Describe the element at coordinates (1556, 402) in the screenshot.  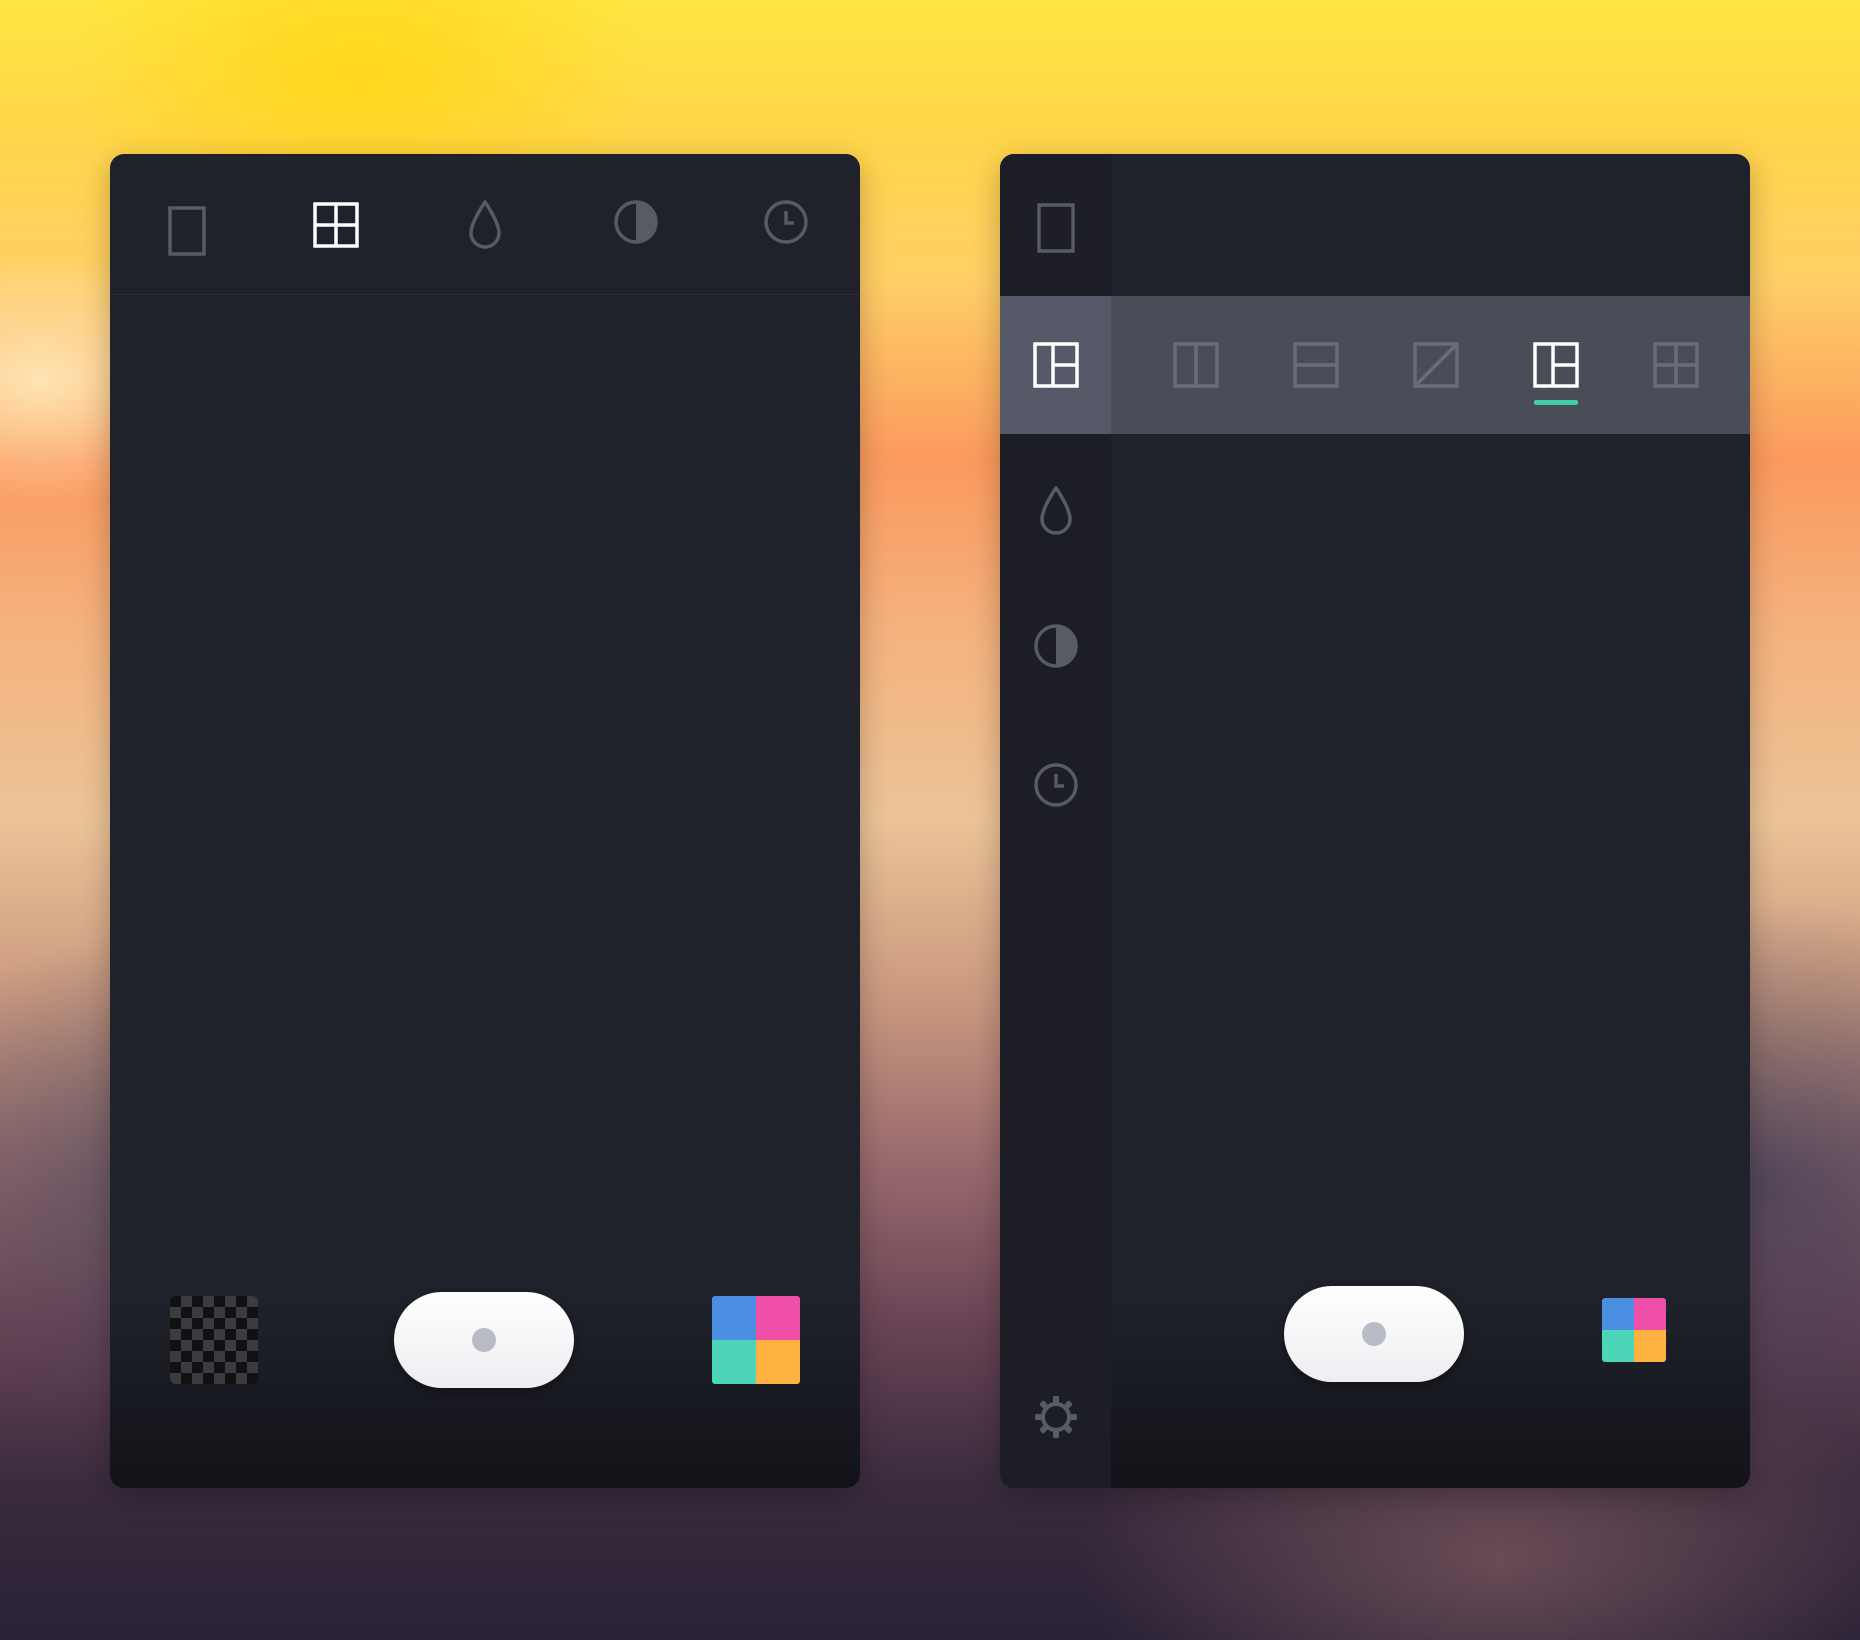
I see `selected-layout-indicator` at that location.